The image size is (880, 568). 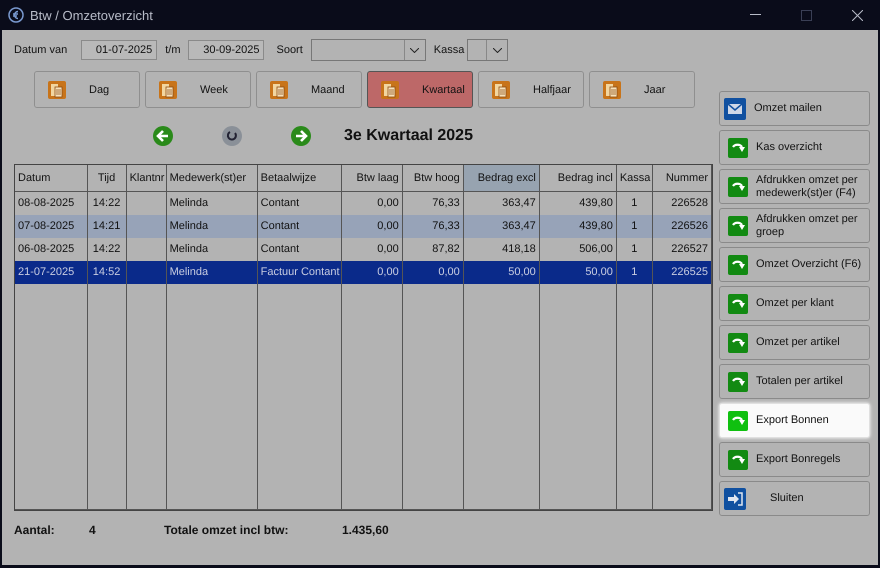 What do you see at coordinates (794, 498) in the screenshot?
I see `action-button: Sluiten` at bounding box center [794, 498].